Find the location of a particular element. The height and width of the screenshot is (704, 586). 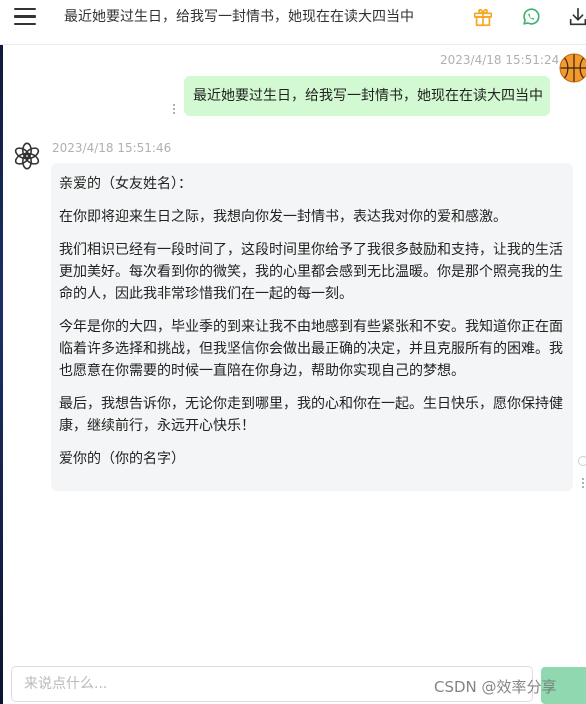

user-message-timestamp: 2023/4/18 15:51:24 is located at coordinates (500, 60).